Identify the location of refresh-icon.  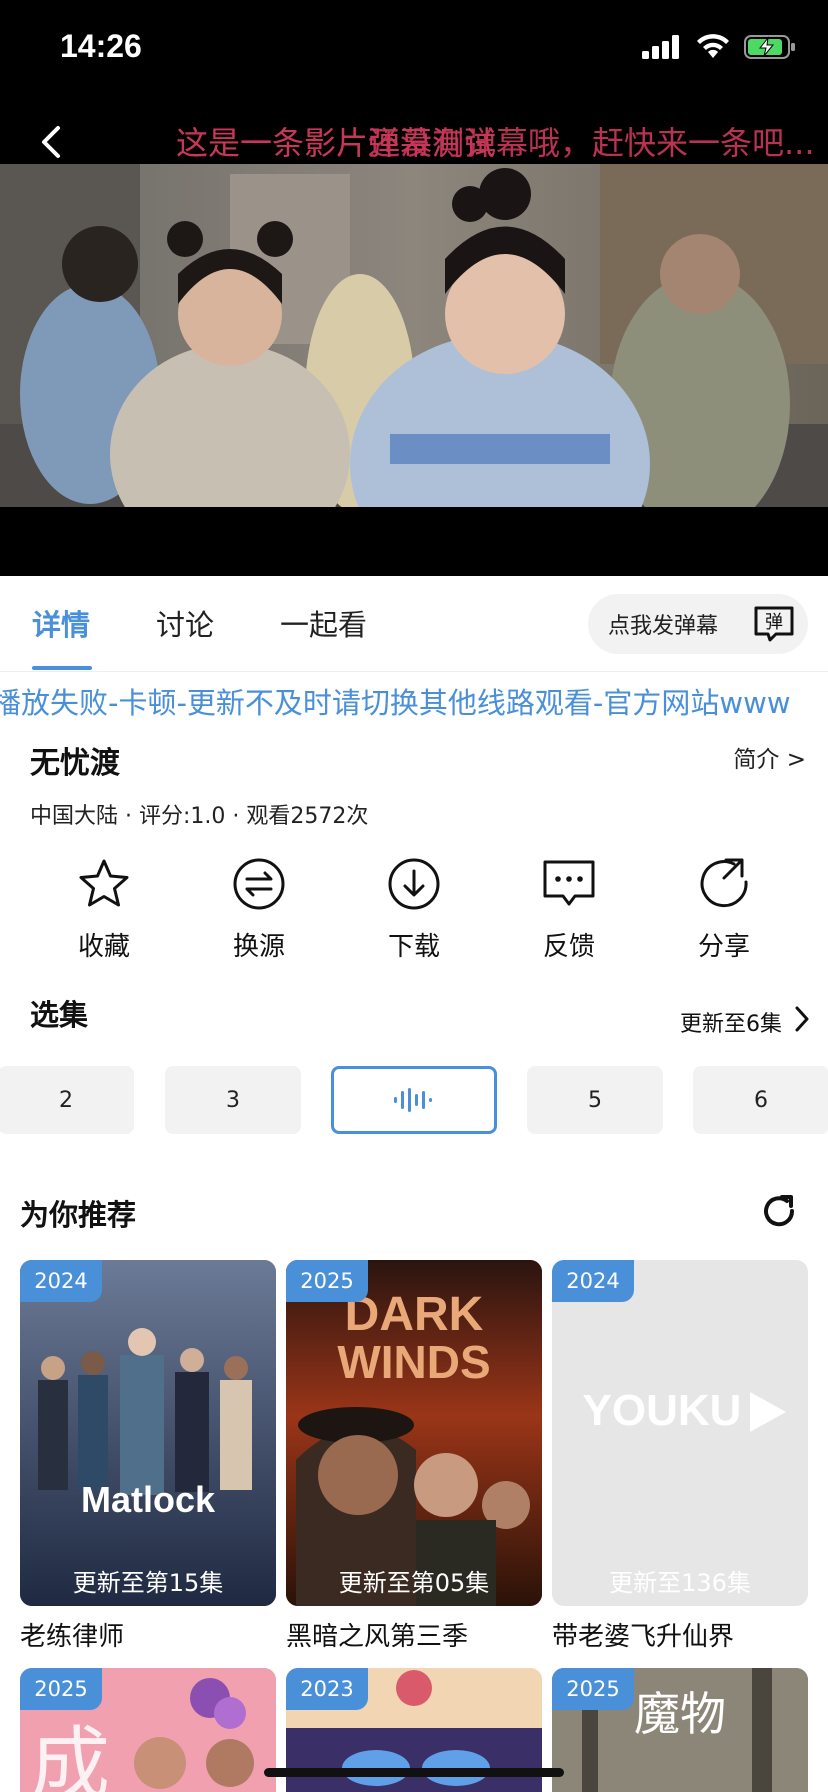
(779, 1211).